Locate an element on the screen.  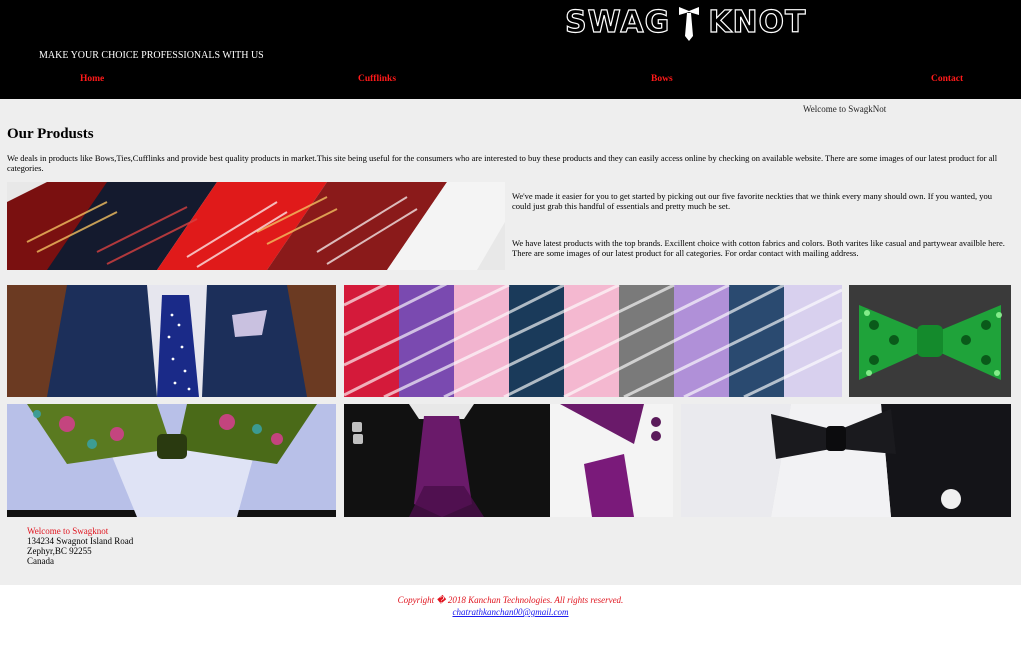
nav-cufflinks-link: Cufflinks is located at coordinates (377, 79).